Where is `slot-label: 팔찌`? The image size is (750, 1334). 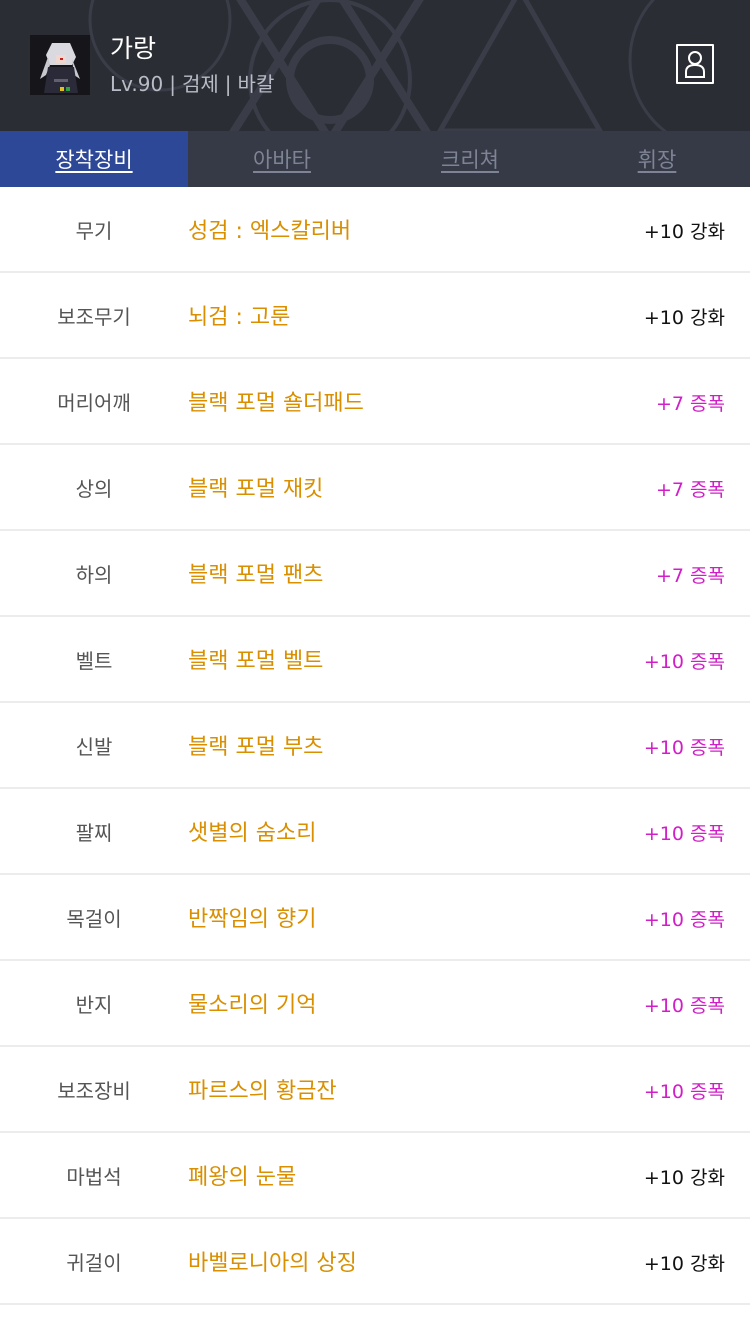
slot-label: 팔찌 is located at coordinates (94, 832).